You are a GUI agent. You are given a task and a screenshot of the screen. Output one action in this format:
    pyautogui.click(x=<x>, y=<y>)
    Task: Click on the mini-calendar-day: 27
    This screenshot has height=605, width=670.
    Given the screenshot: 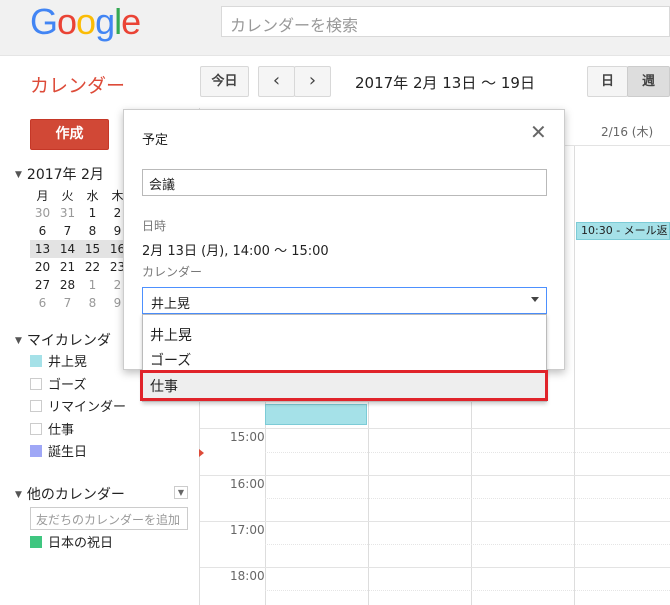 What is the action you would take?
    pyautogui.click(x=42, y=285)
    